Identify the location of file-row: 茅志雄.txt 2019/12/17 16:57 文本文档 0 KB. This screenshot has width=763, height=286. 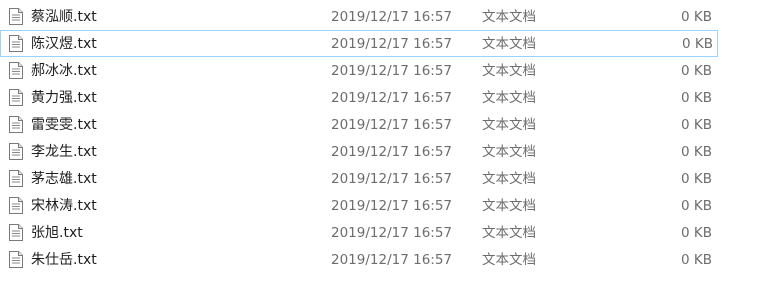
(381, 178).